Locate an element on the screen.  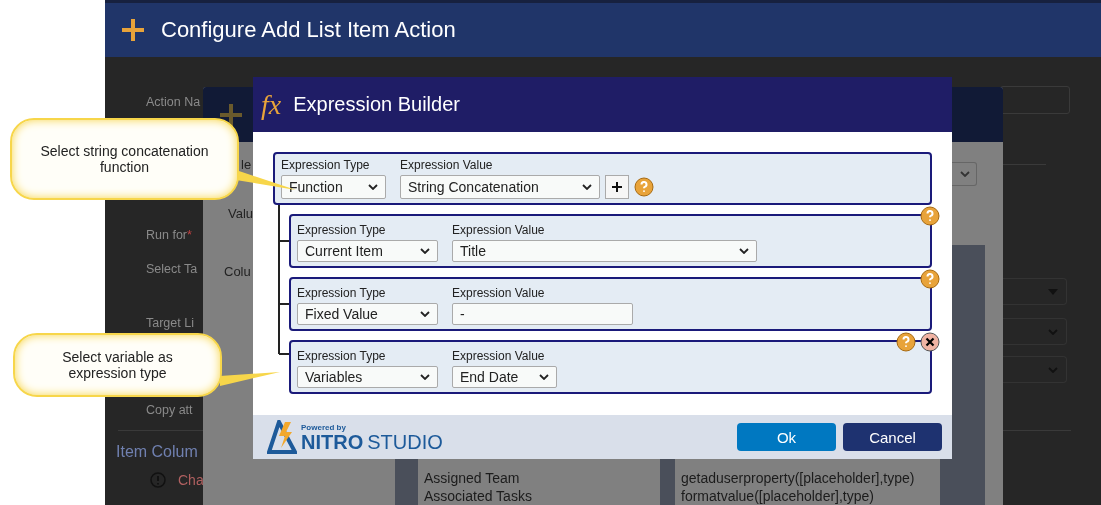
dropdown: Title is located at coordinates (604, 251).